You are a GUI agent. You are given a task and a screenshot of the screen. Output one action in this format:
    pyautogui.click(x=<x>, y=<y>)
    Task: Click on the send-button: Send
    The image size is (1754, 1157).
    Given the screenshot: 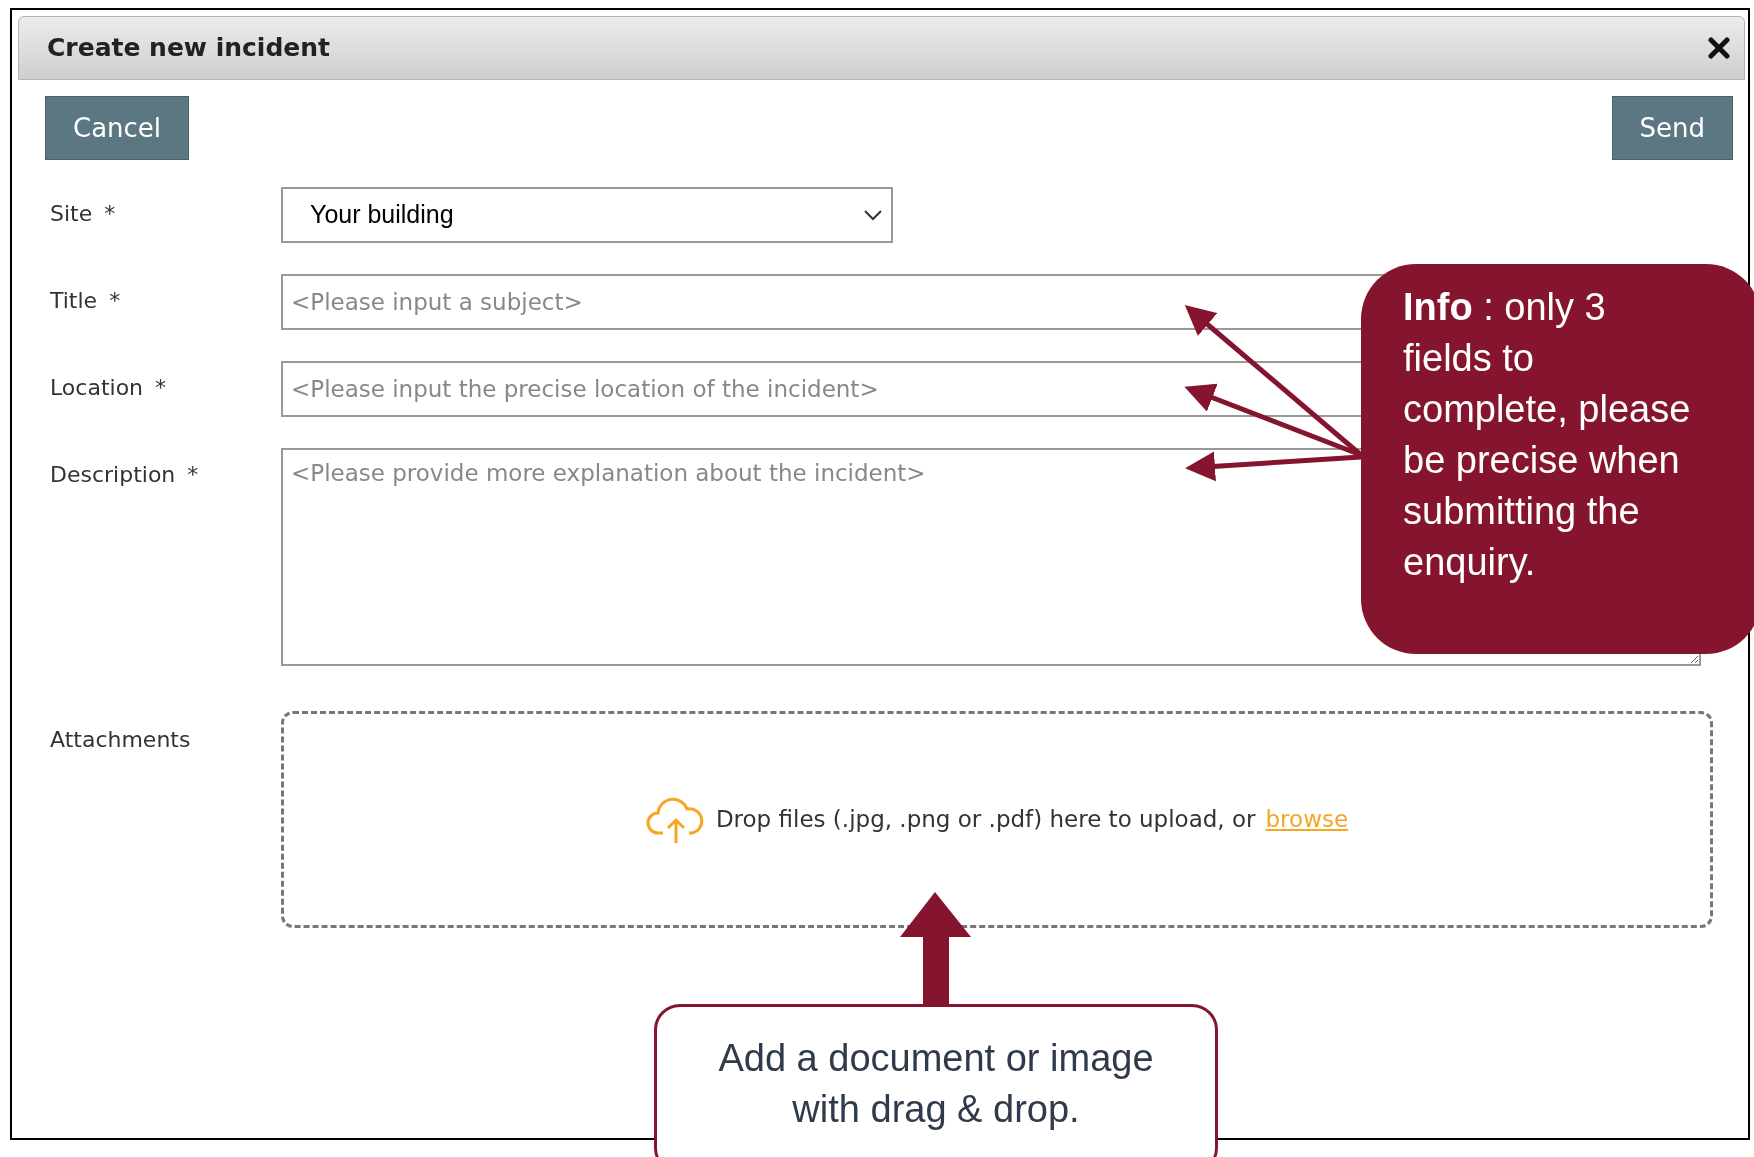 What is the action you would take?
    pyautogui.click(x=1672, y=128)
    